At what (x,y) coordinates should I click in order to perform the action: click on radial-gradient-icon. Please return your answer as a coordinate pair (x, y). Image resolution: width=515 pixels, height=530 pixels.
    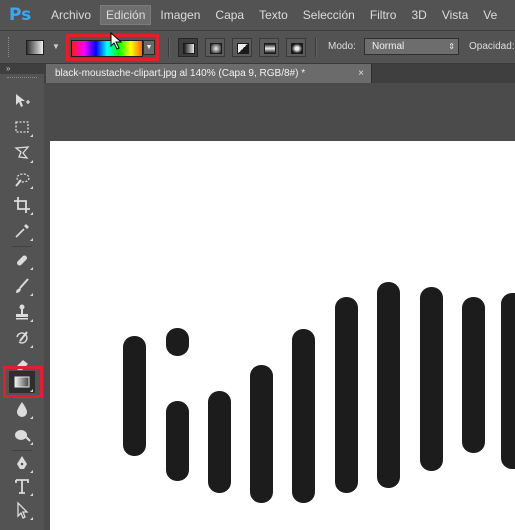
    Looking at the image, I should click on (215, 47).